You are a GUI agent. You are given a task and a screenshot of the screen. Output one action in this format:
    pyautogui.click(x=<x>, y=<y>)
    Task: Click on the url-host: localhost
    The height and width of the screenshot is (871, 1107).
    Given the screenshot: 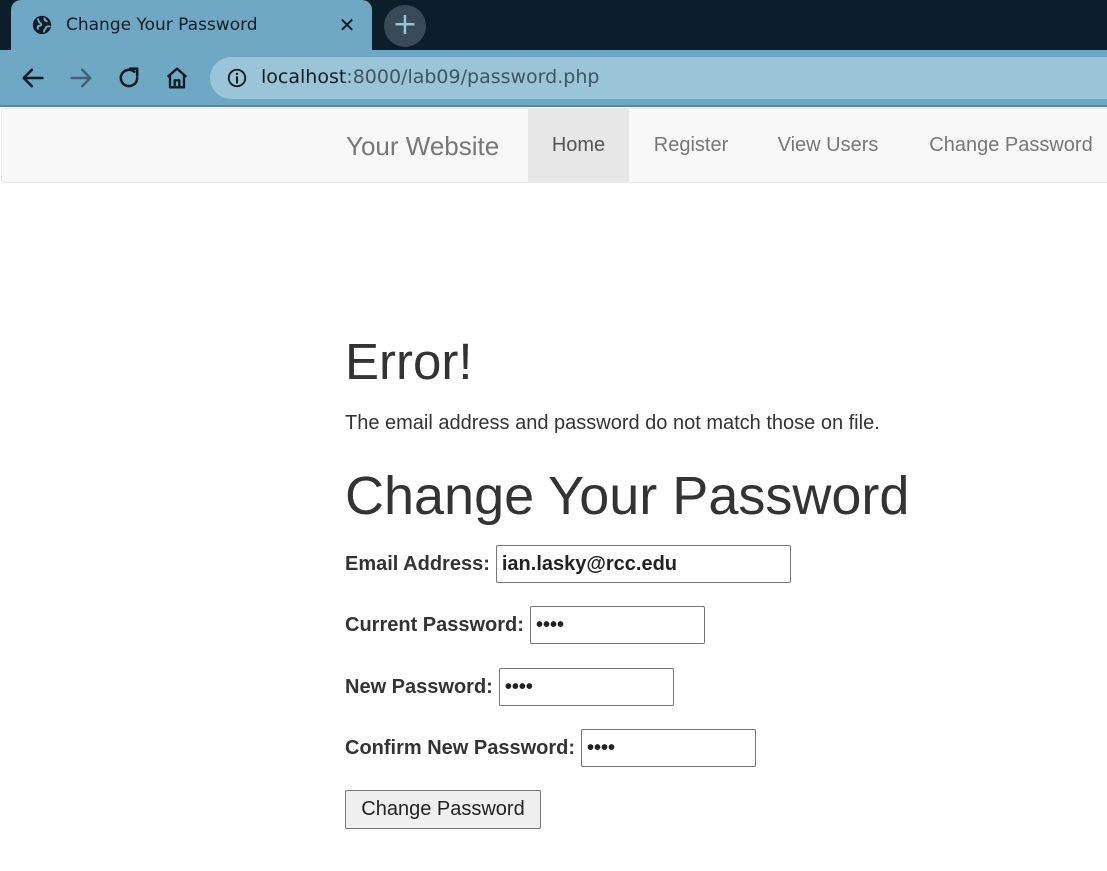 What is the action you would take?
    pyautogui.click(x=304, y=77)
    